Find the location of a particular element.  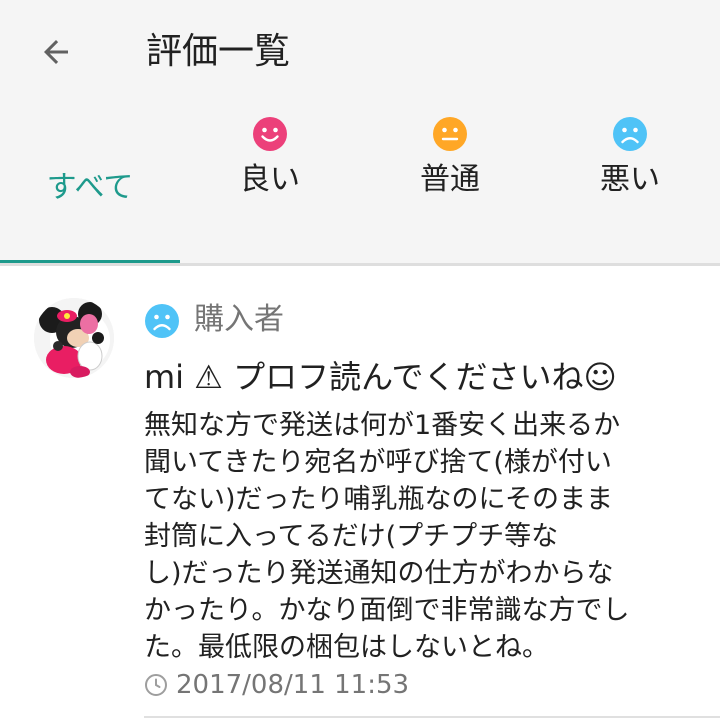

page-title: 評価一覧 is located at coordinates (218, 51).